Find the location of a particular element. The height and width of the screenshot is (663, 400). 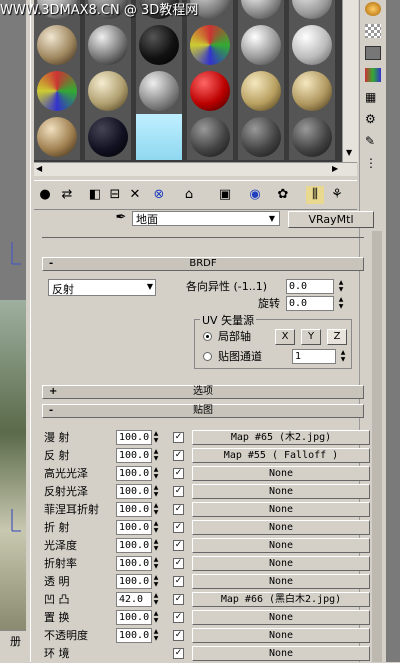

panel-scrollbar is located at coordinates (377, 446).